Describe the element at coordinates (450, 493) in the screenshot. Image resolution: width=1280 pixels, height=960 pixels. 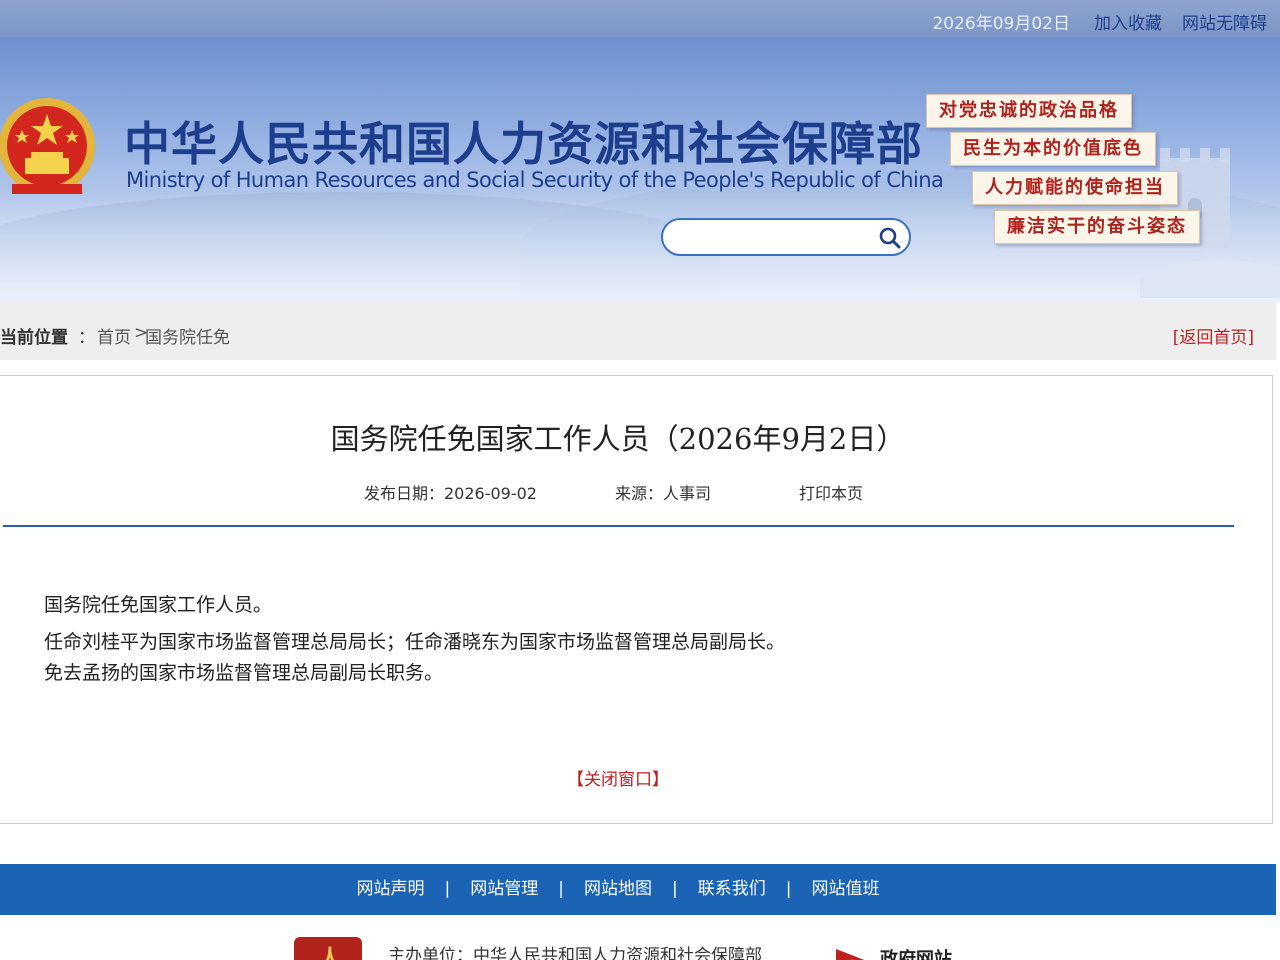
I see `publish-date: 发布日期：2026-09-02` at that location.